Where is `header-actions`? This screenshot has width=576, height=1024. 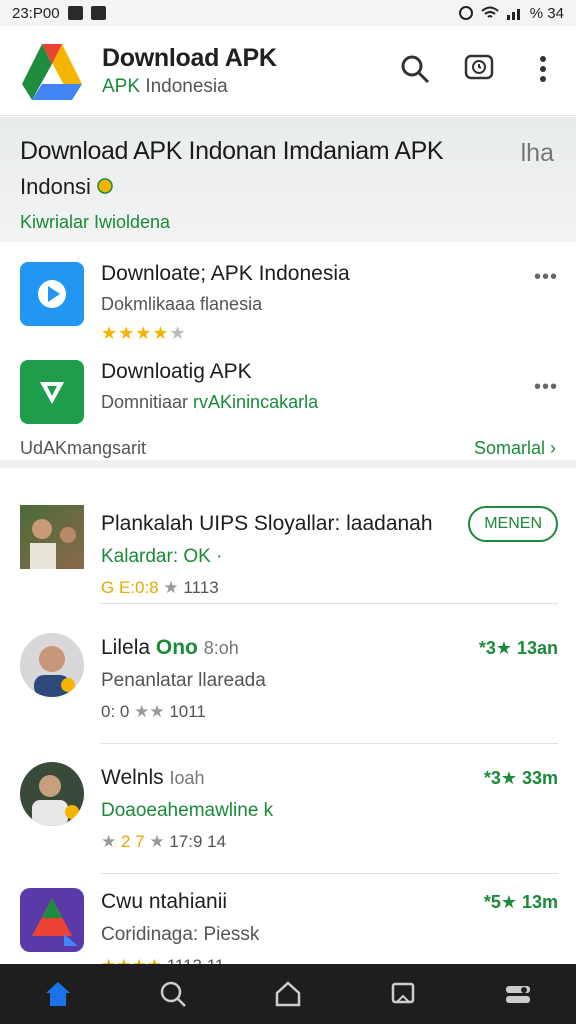 header-actions is located at coordinates (479, 69).